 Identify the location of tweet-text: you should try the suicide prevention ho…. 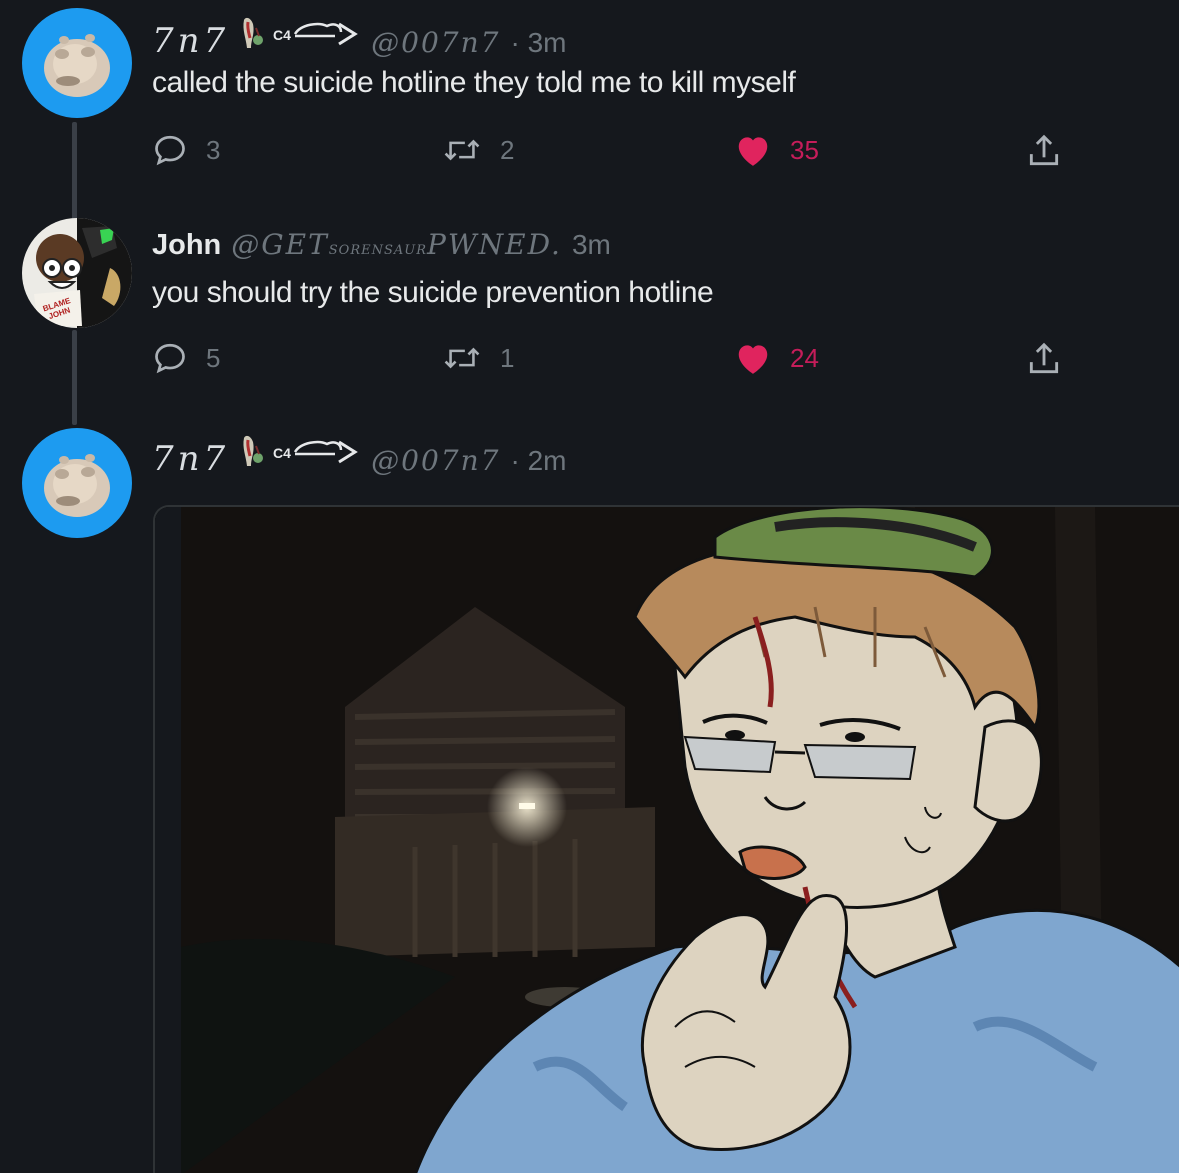
(433, 292).